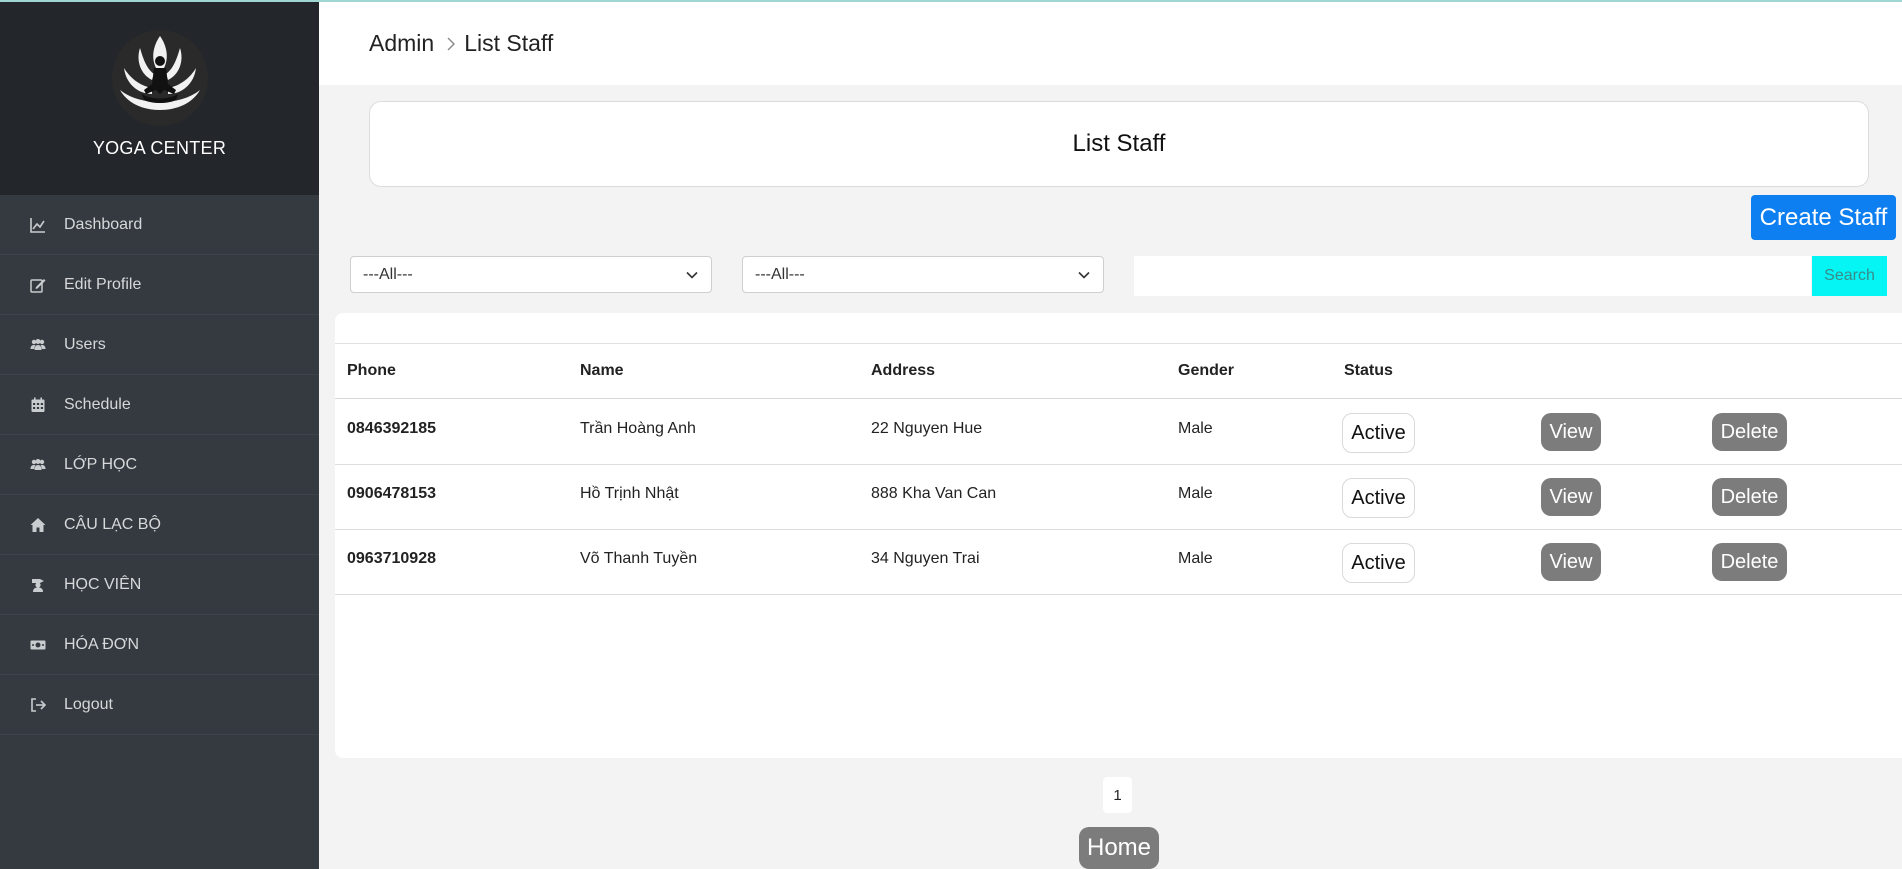  What do you see at coordinates (159, 225) in the screenshot?
I see `sidebar-item-dashboard: Dashboard` at bounding box center [159, 225].